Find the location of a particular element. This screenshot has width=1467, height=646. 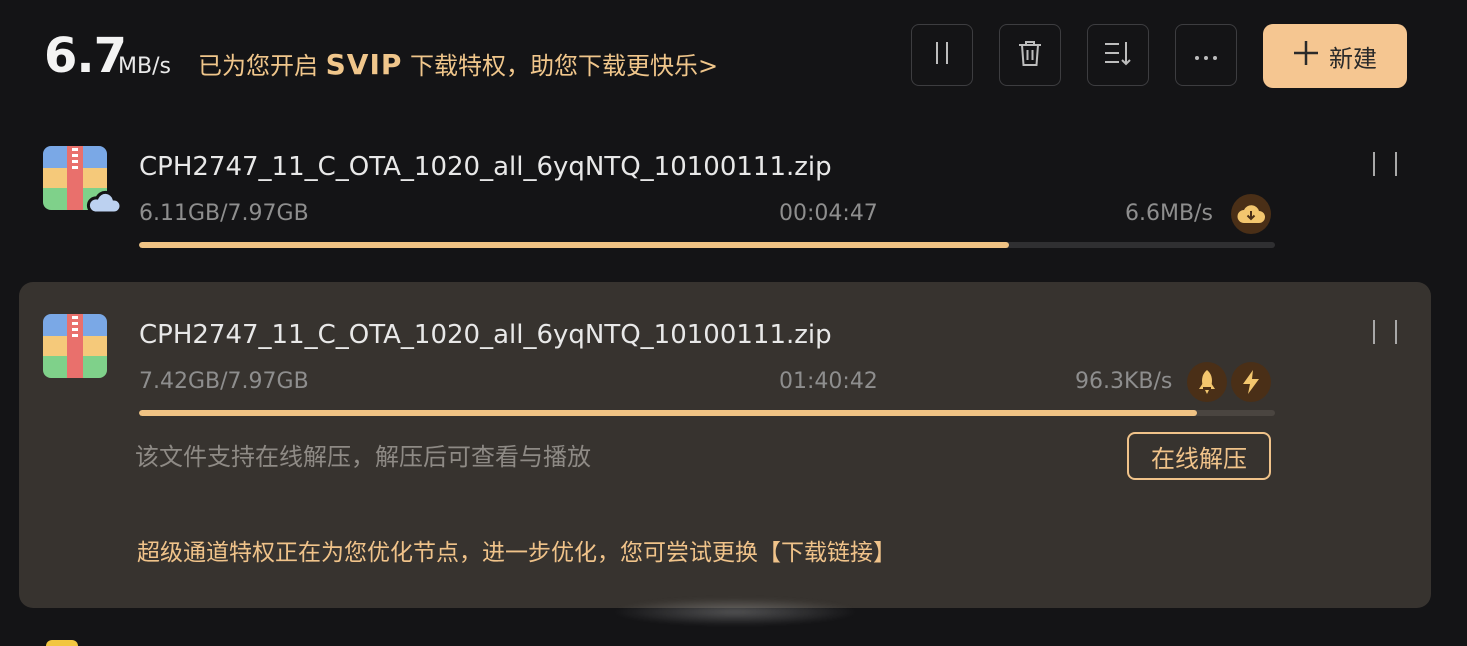

pause-all-button is located at coordinates (942, 55).